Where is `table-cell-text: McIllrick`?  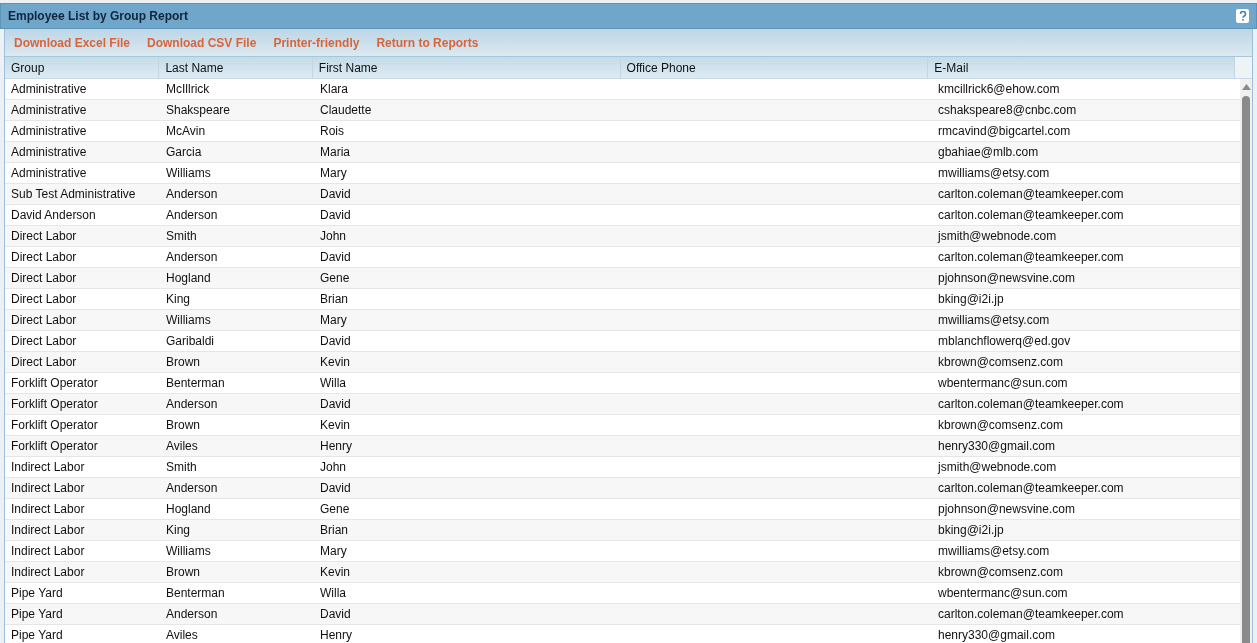
table-cell-text: McIllrick is located at coordinates (188, 89).